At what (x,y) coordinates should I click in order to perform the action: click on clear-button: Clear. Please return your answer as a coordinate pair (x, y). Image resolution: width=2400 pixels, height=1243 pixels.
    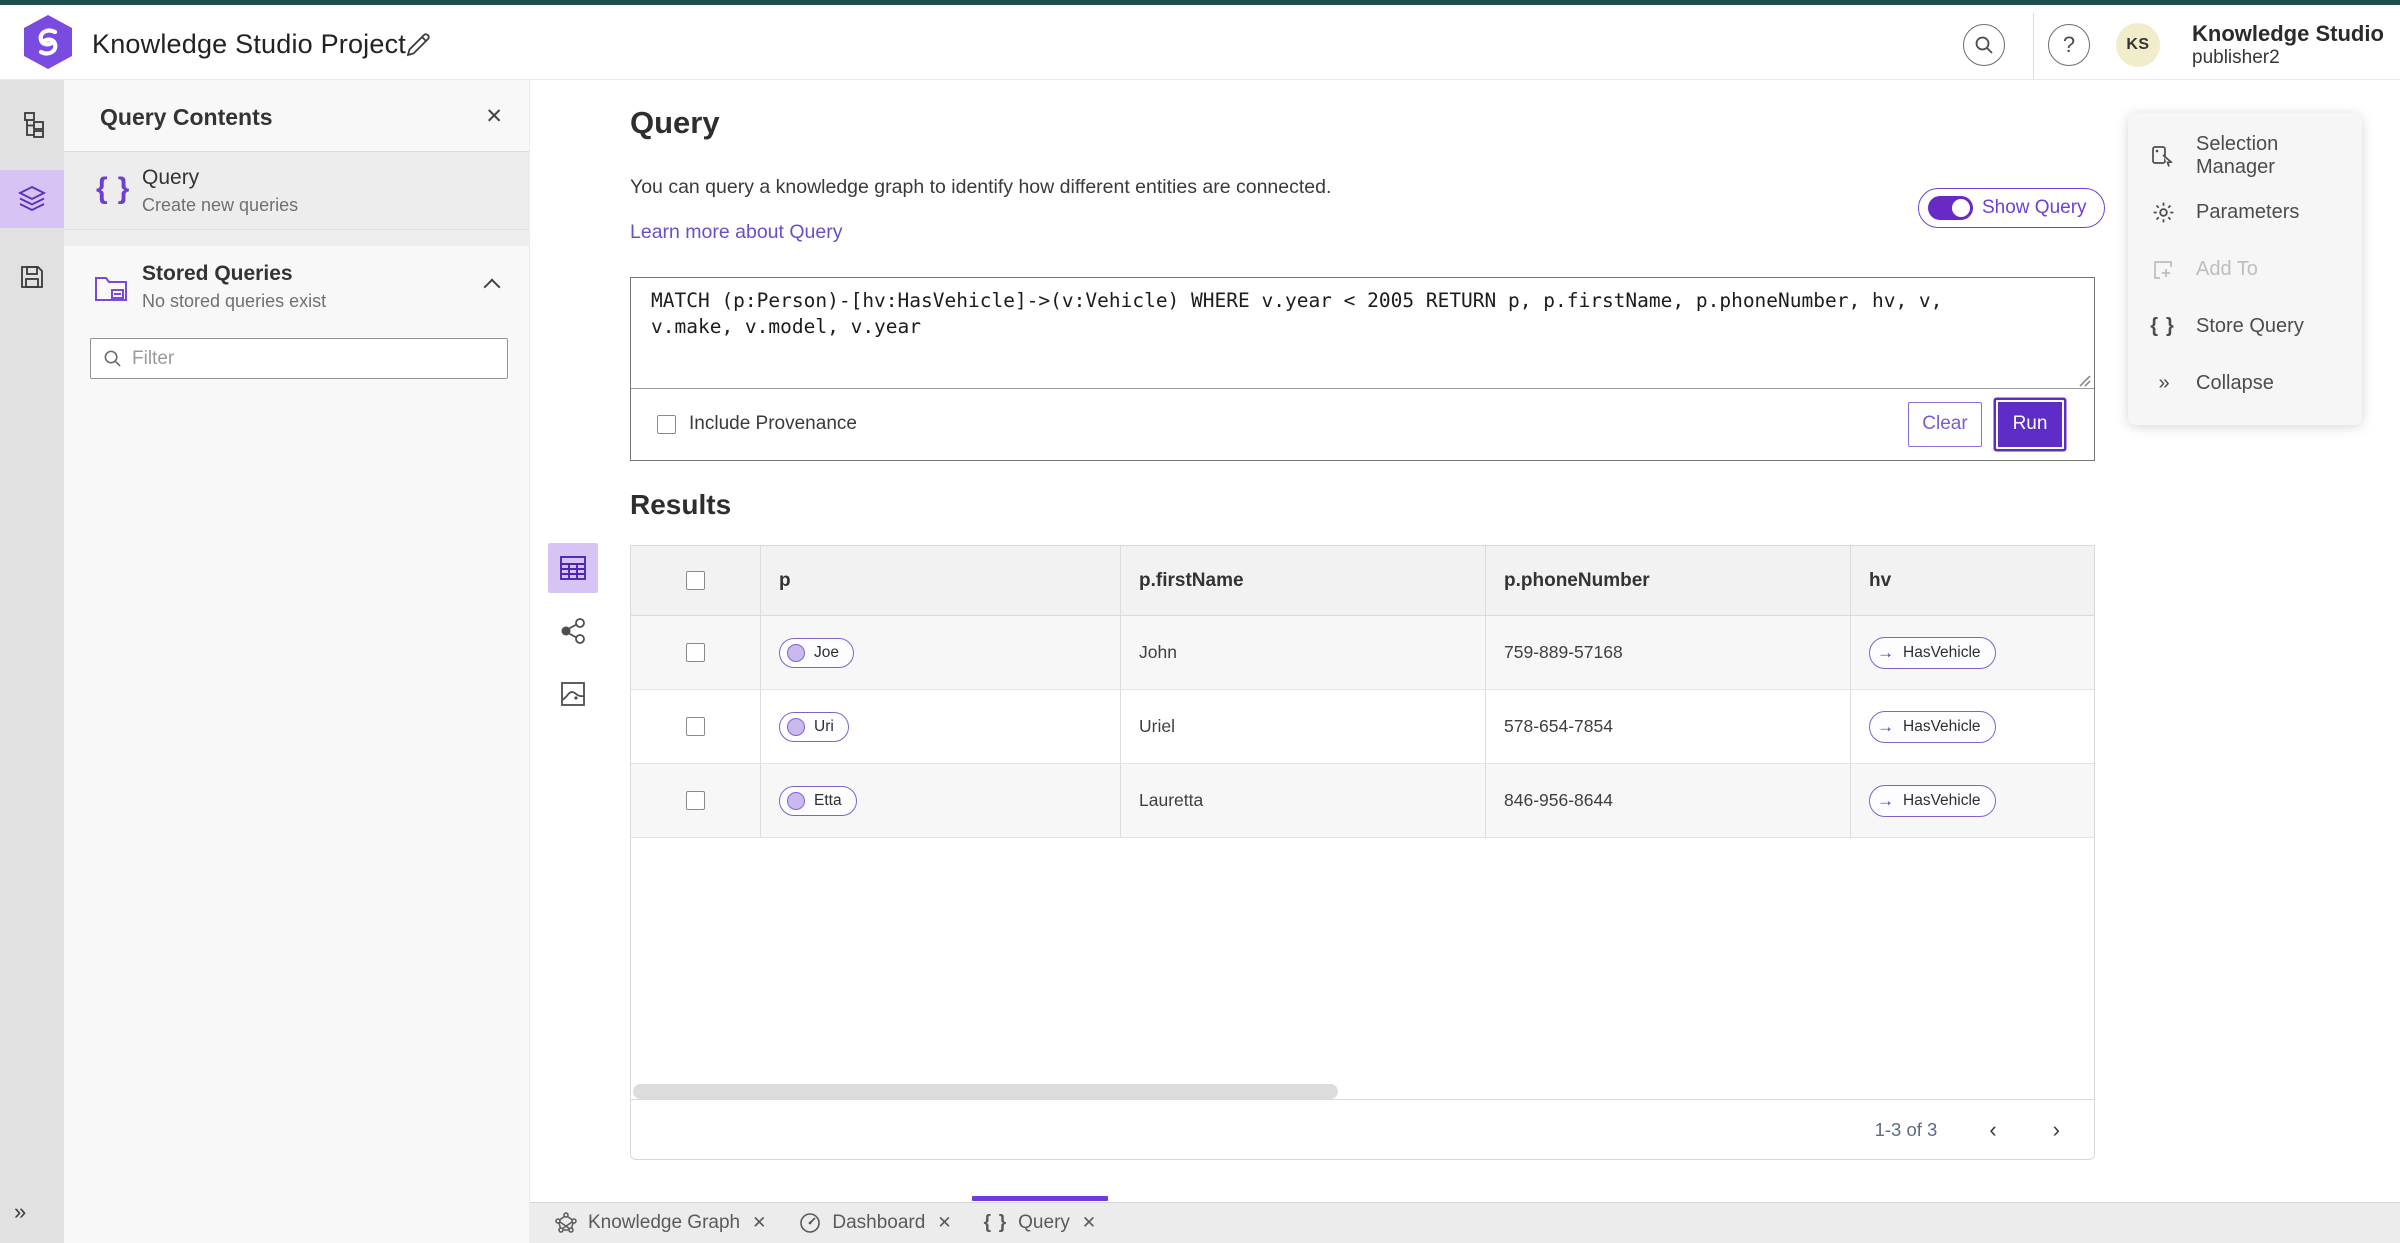
    Looking at the image, I should click on (1945, 424).